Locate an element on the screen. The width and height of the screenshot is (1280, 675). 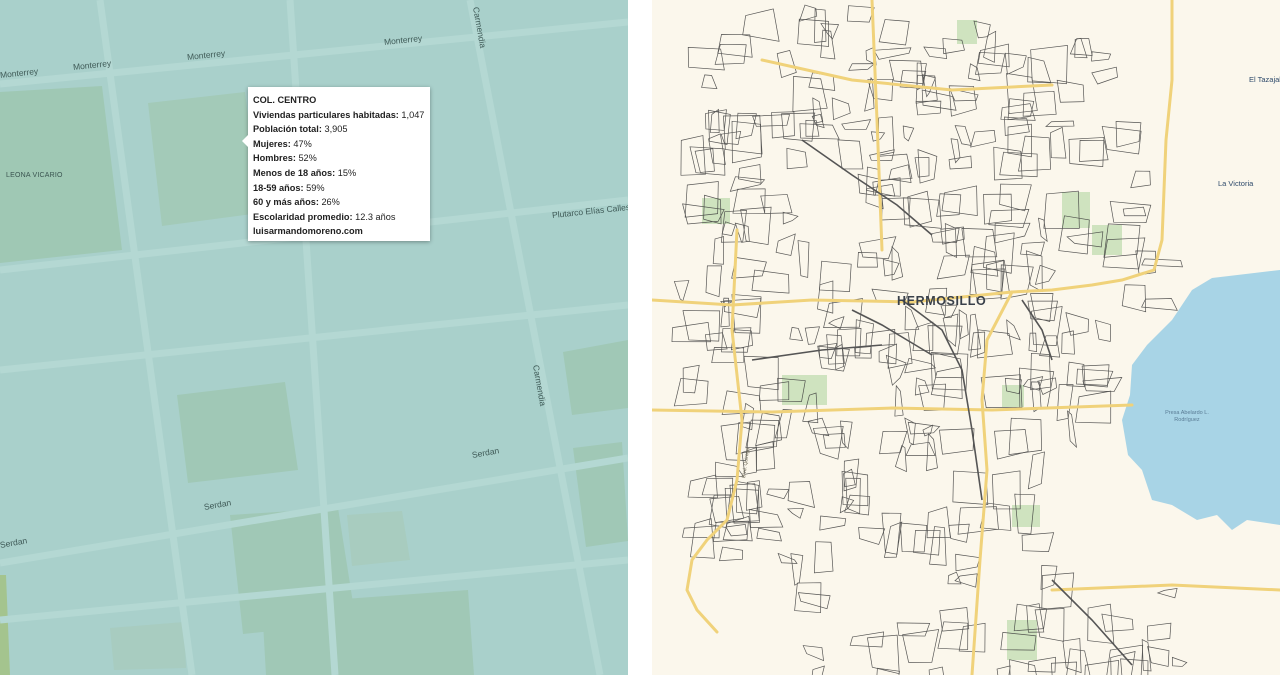
tooltip-title: COL. CENTRO is located at coordinates (285, 100).